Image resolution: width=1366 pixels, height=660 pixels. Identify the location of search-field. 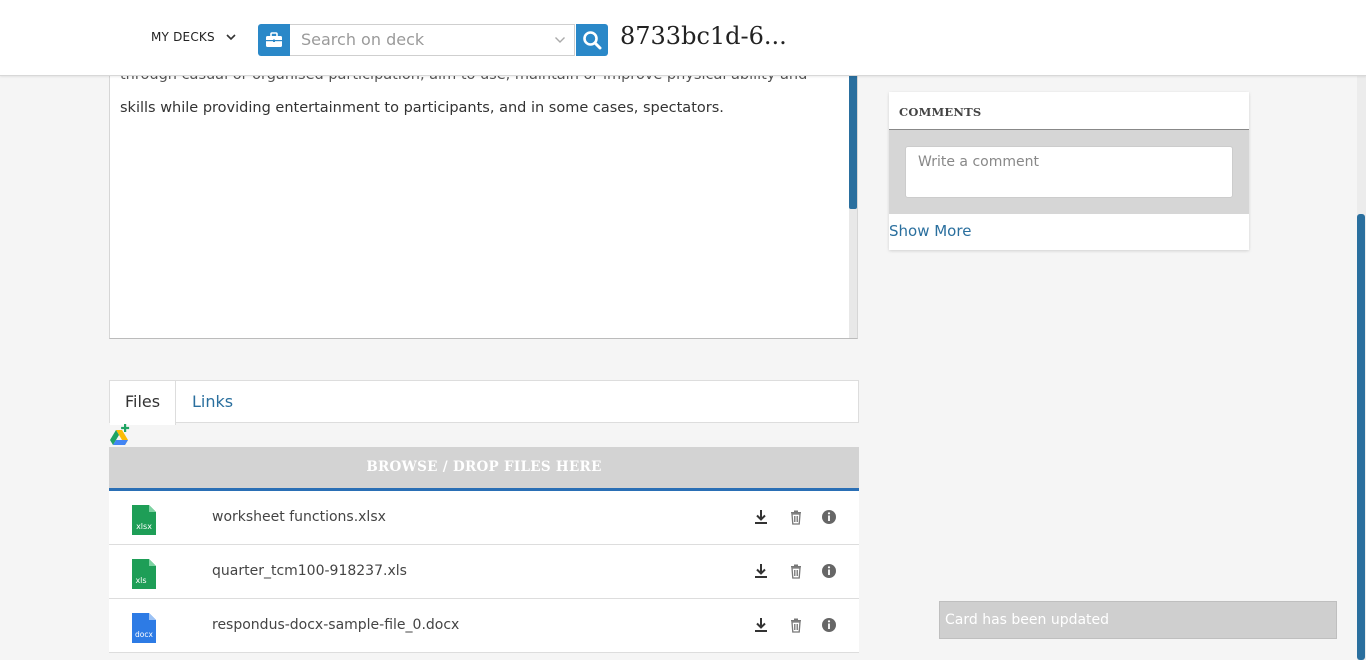
(432, 40).